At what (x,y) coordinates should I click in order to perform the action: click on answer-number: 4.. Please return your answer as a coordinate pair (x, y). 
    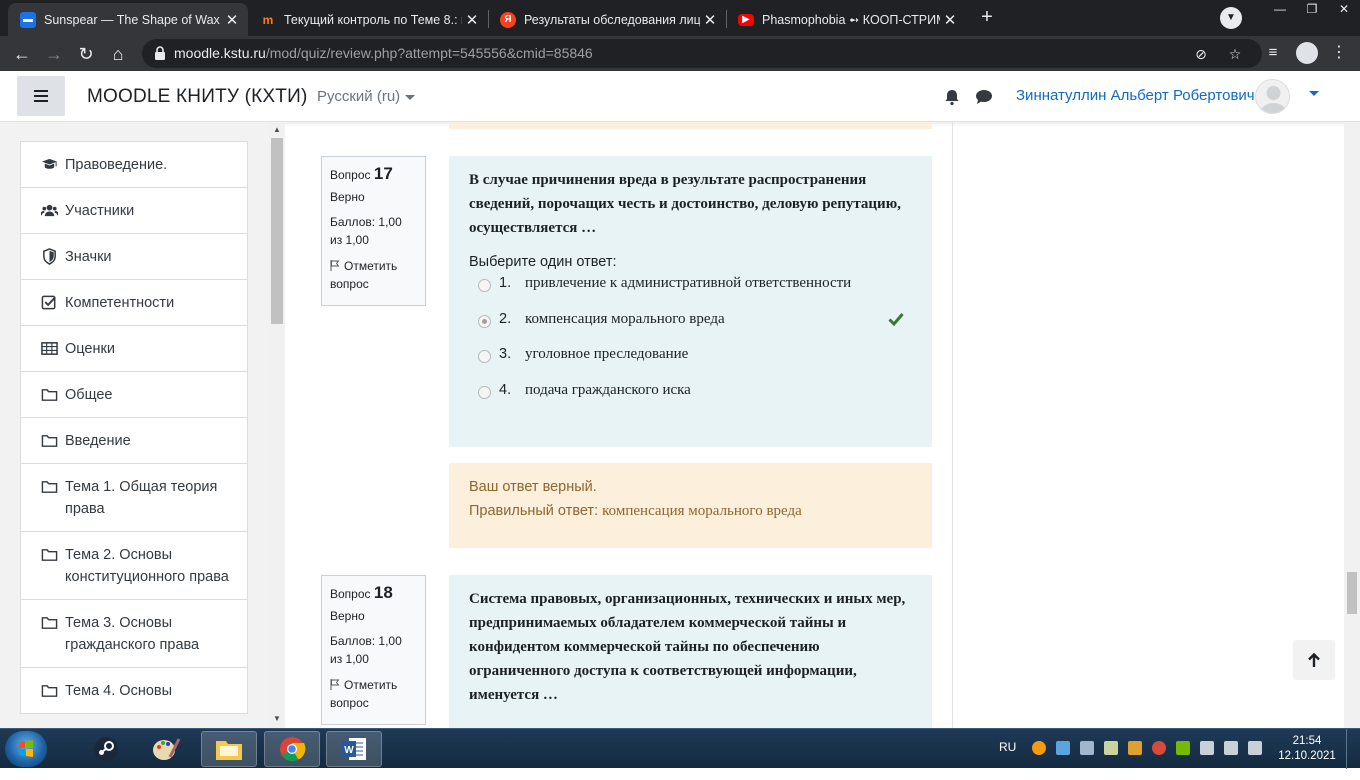
    Looking at the image, I should click on (505, 389).